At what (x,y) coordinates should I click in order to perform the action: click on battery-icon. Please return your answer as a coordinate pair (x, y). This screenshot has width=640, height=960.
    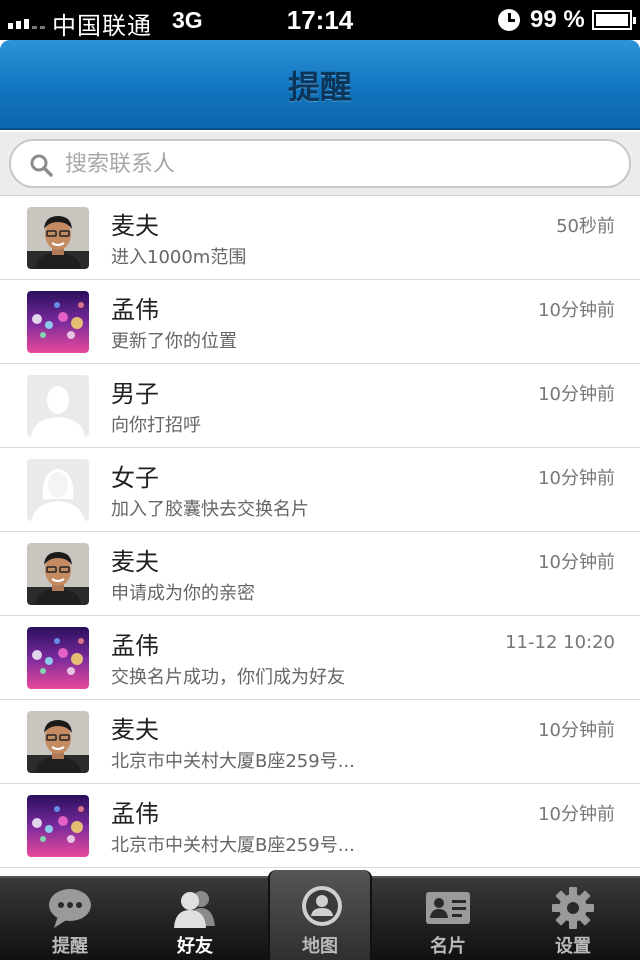
    Looking at the image, I should click on (614, 20).